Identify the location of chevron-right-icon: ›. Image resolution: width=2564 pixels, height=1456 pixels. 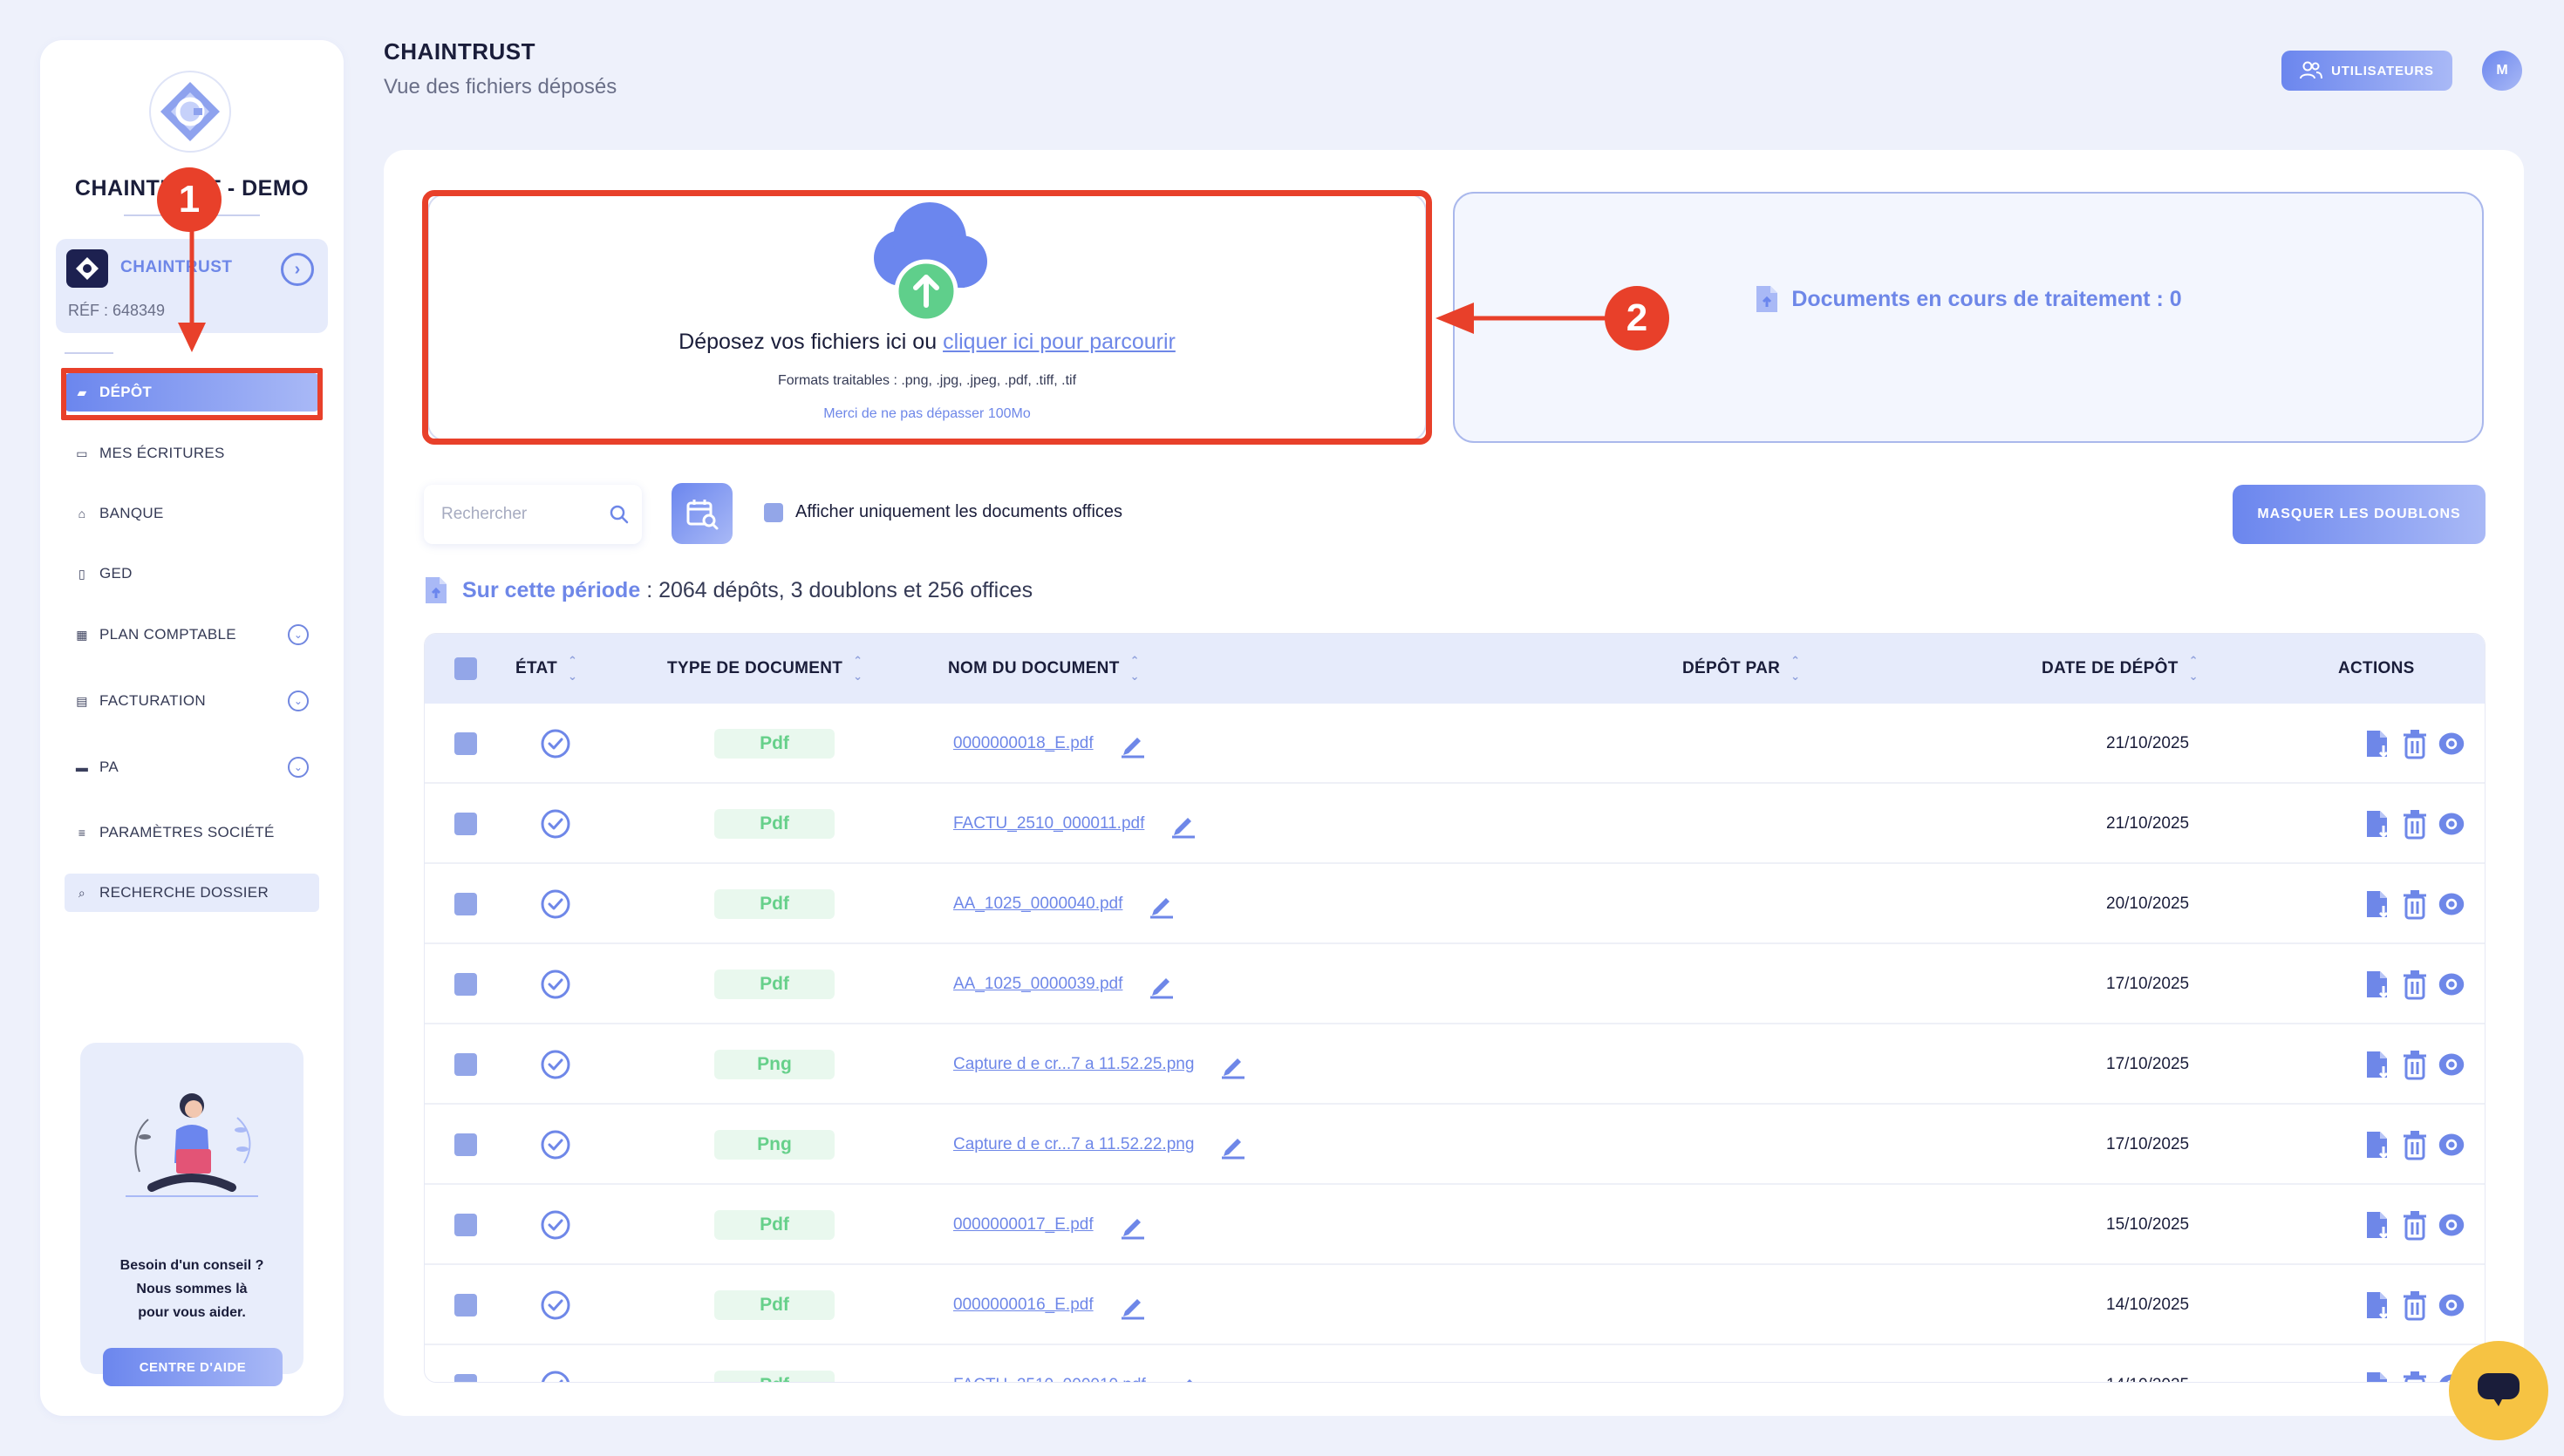
(297, 269).